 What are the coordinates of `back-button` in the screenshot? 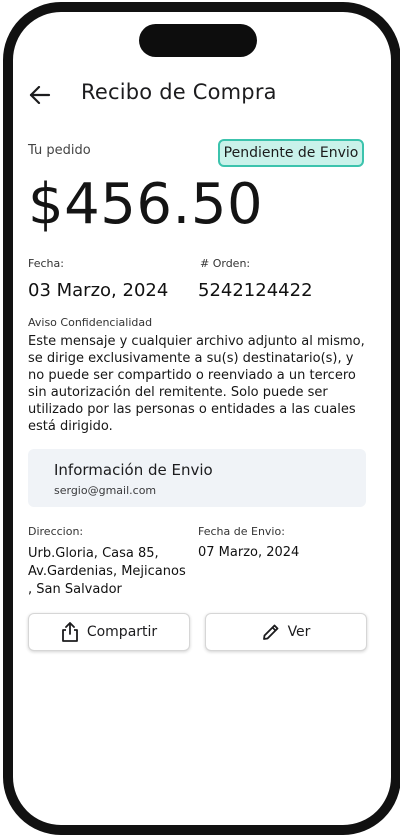 It's located at (40, 95).